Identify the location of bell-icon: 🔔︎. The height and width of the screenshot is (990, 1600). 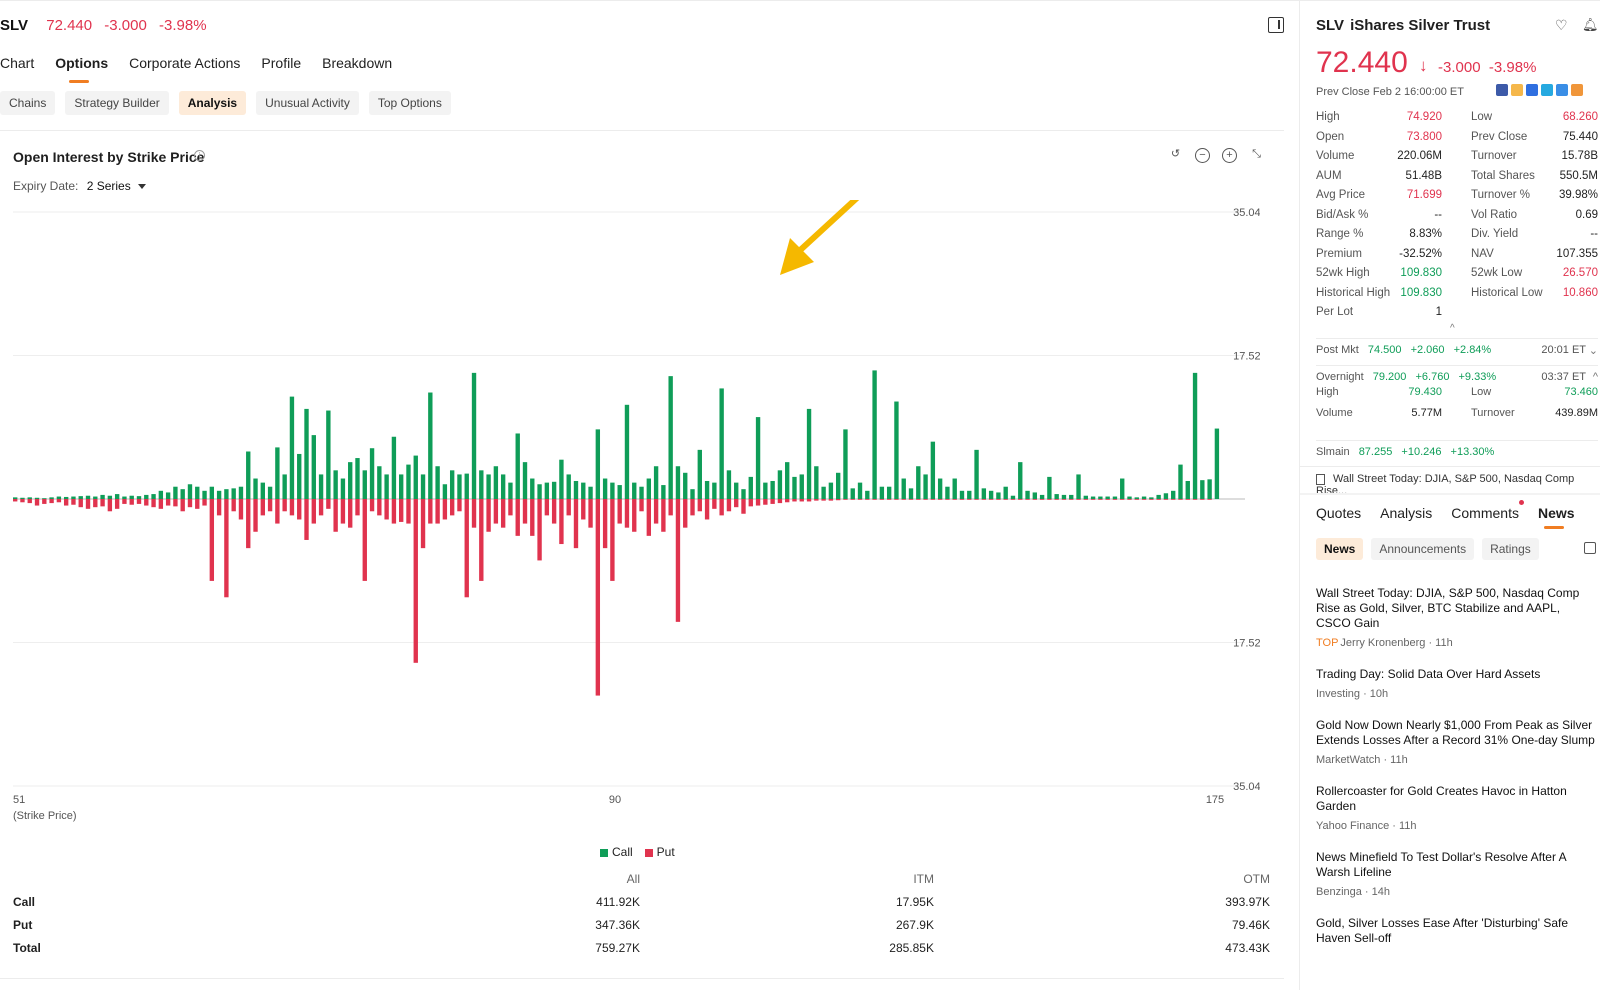
(1590, 25).